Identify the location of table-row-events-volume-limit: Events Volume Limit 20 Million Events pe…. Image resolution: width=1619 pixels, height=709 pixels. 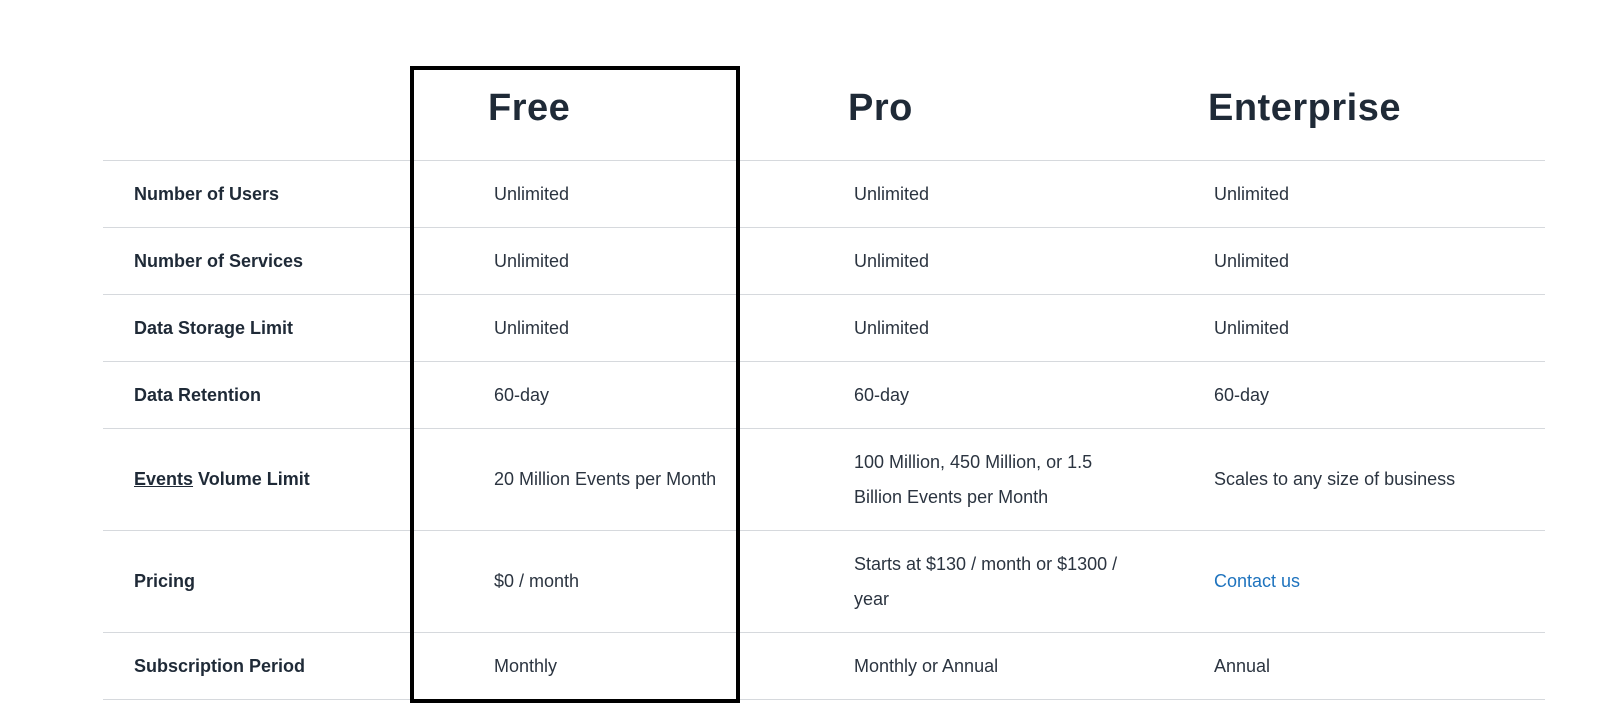
(824, 479).